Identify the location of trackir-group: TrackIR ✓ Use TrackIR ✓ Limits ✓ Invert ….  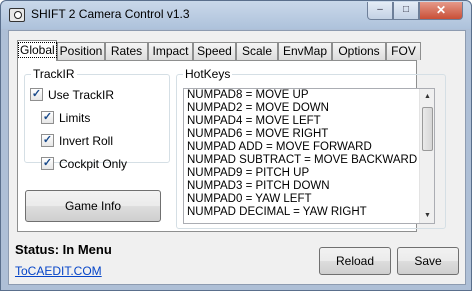
(97, 119).